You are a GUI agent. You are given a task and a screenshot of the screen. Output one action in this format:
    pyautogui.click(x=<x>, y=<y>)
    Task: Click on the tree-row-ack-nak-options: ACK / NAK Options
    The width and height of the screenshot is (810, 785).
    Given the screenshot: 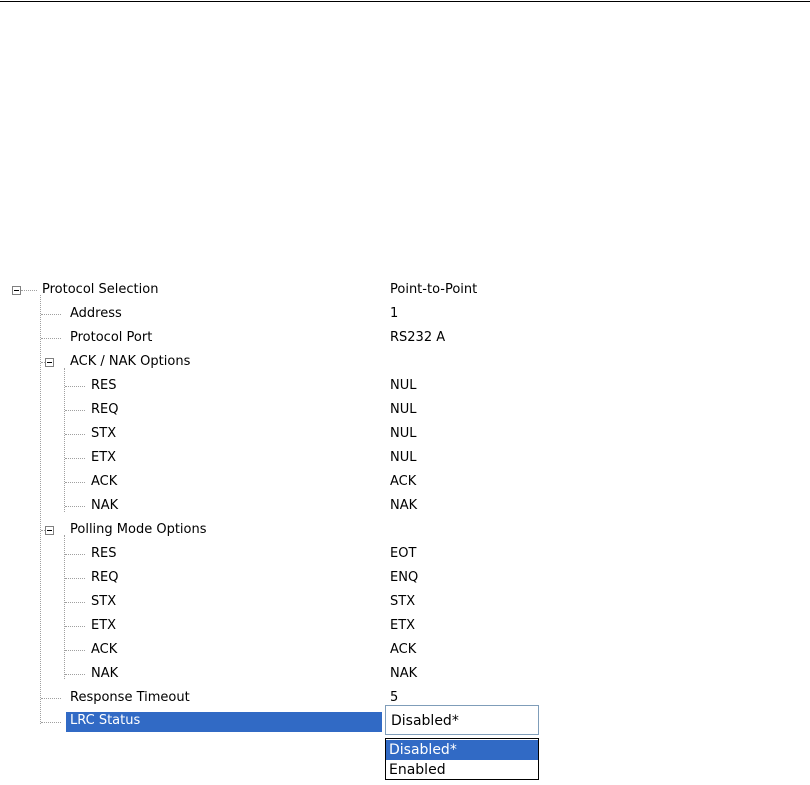 What is the action you would take?
    pyautogui.click(x=405, y=362)
    